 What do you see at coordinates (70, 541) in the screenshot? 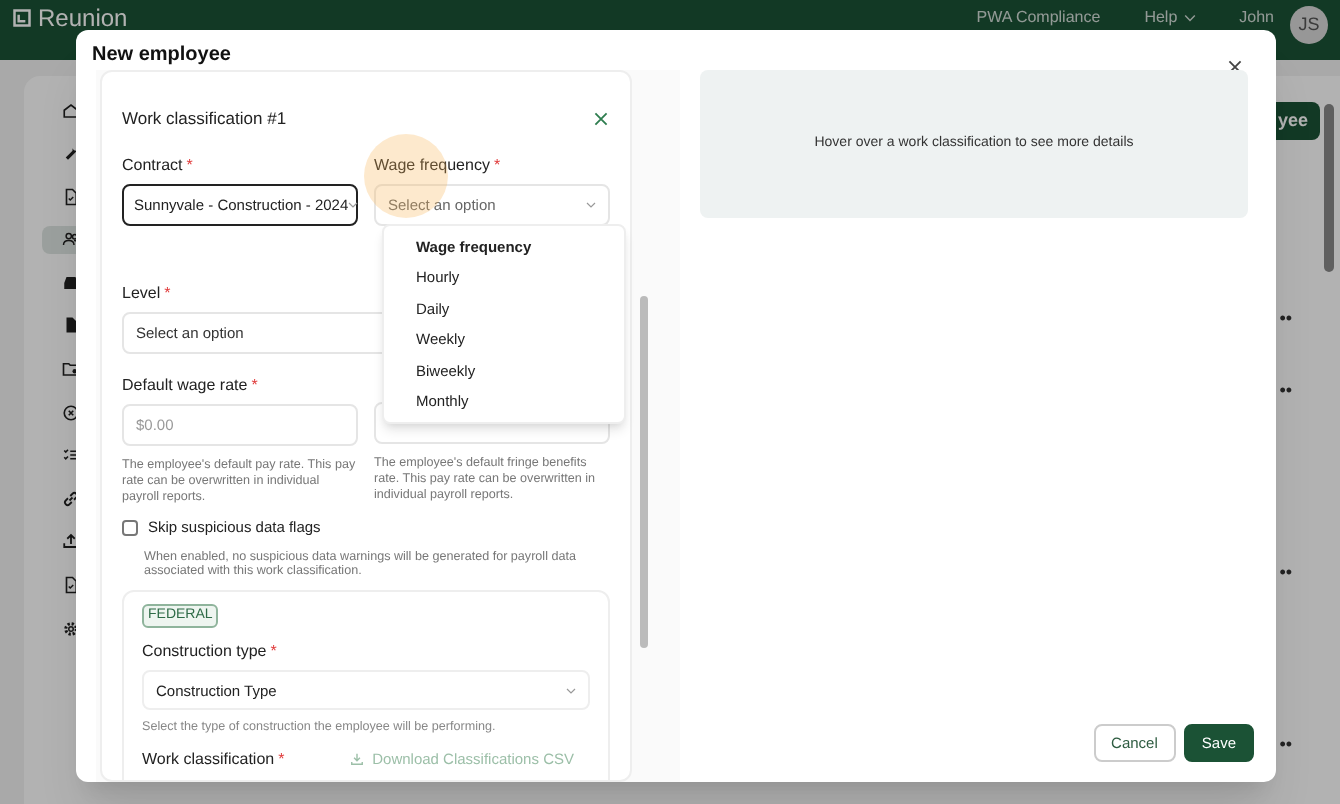
I see `upload-icon` at bounding box center [70, 541].